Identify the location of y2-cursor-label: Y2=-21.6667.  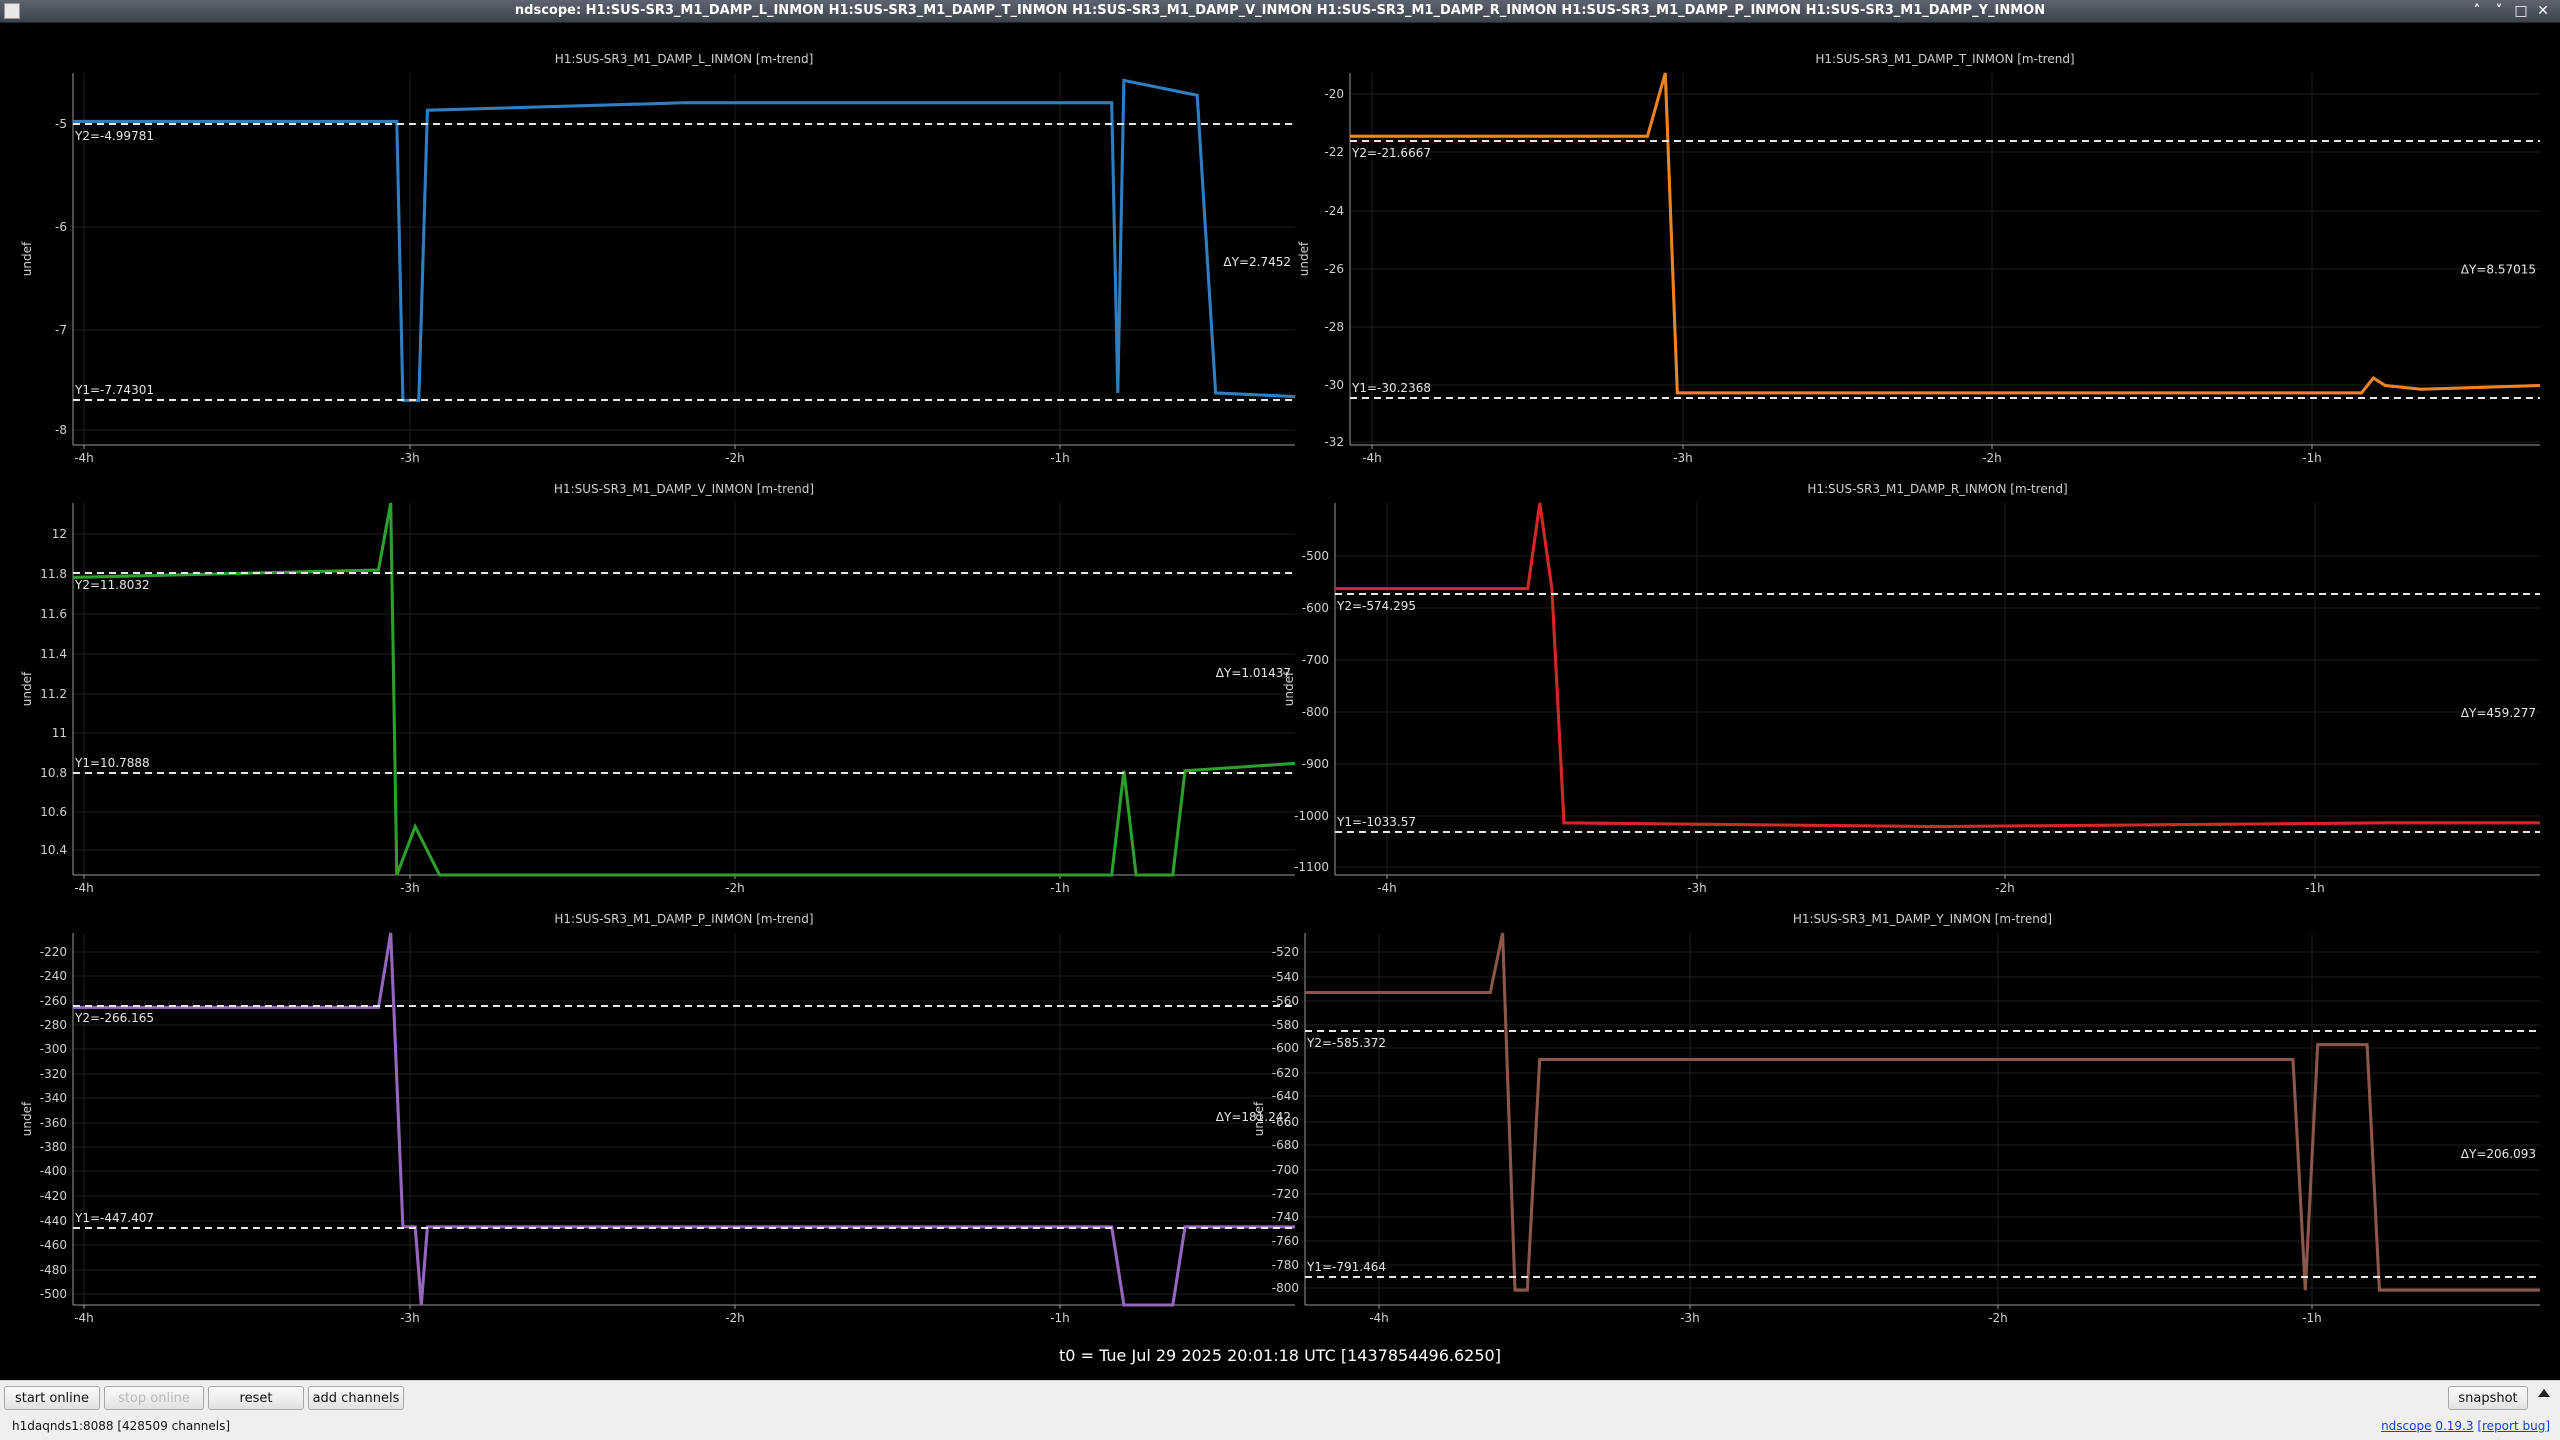
(1391, 153).